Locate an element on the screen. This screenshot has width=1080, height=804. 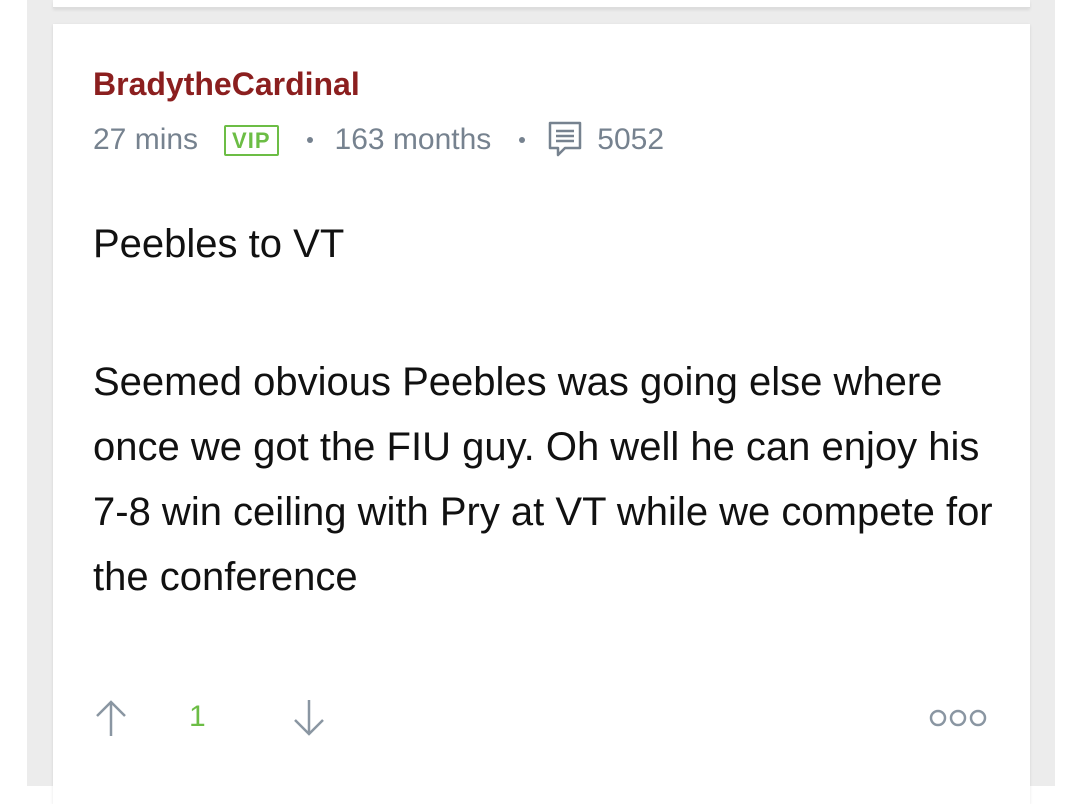
previous-post-card is located at coordinates (541, 4).